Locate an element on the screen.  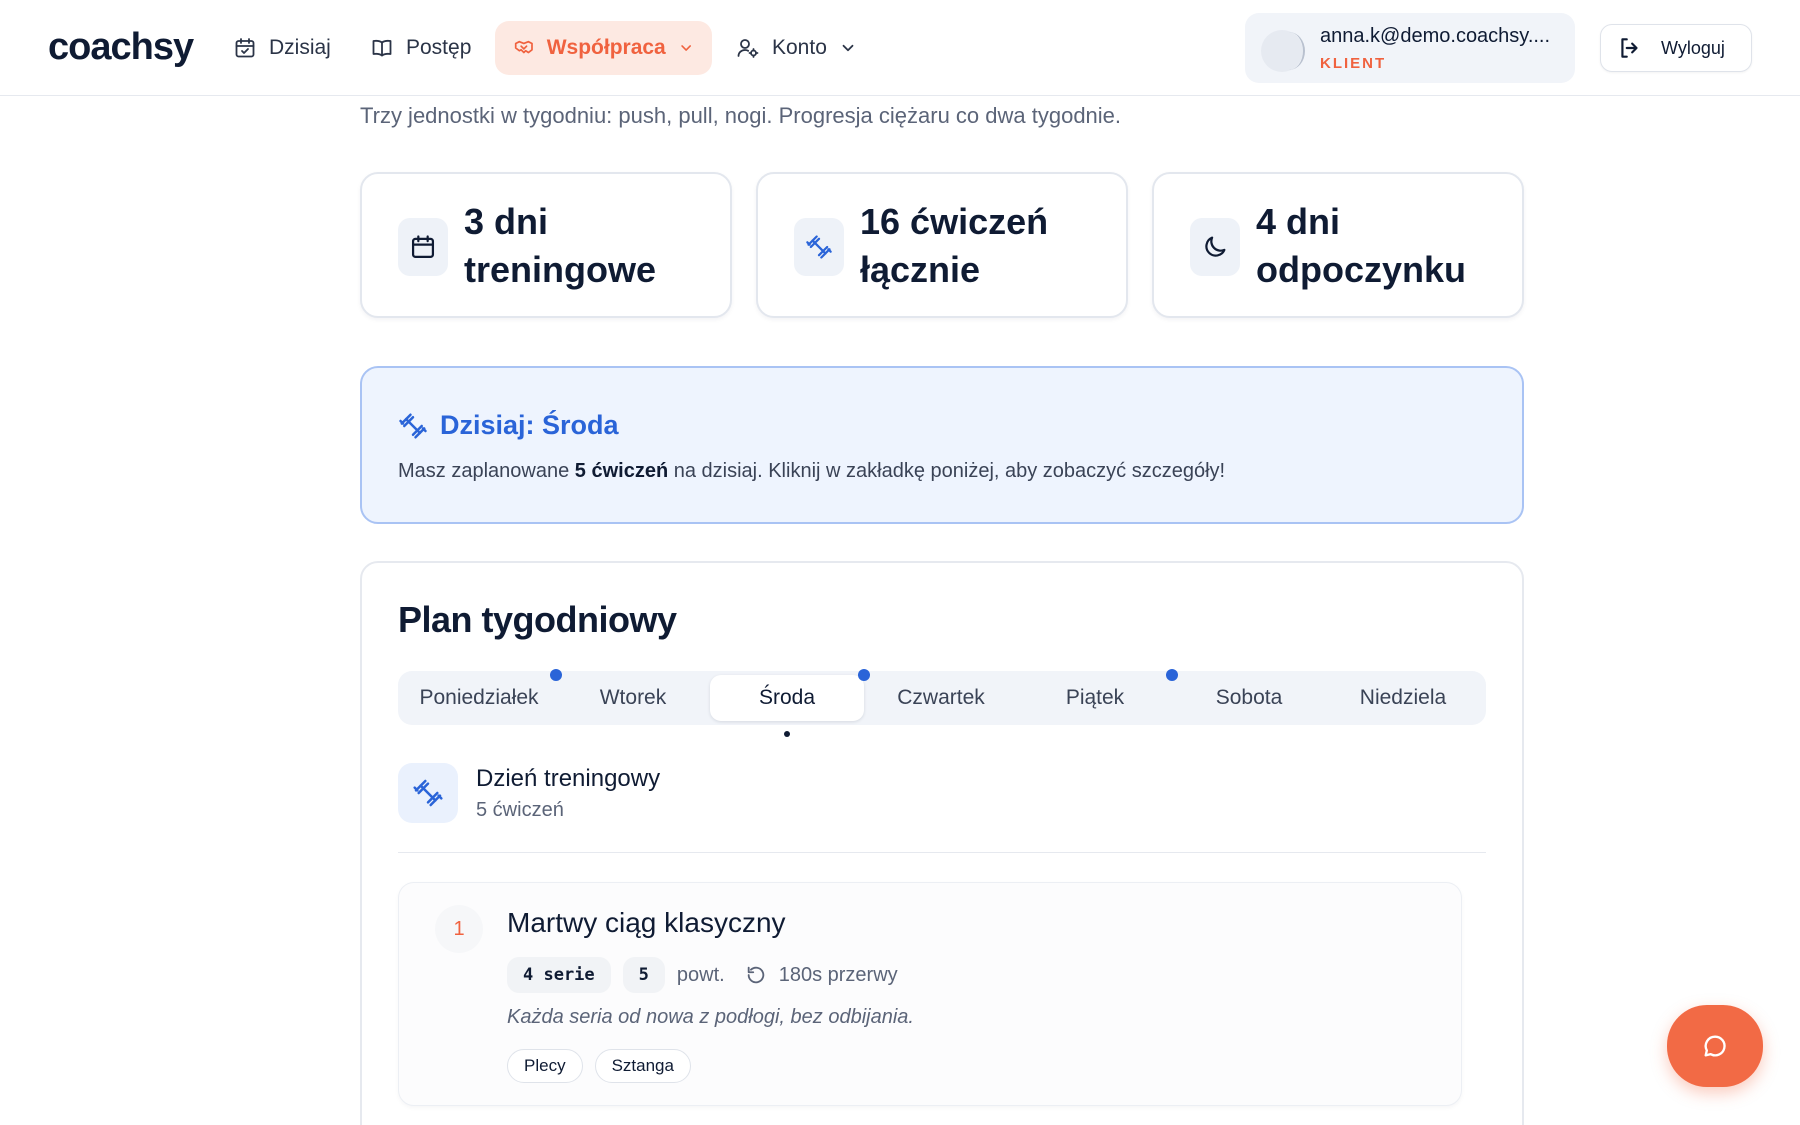
tab-friday: Piątek is located at coordinates (1098, 695).